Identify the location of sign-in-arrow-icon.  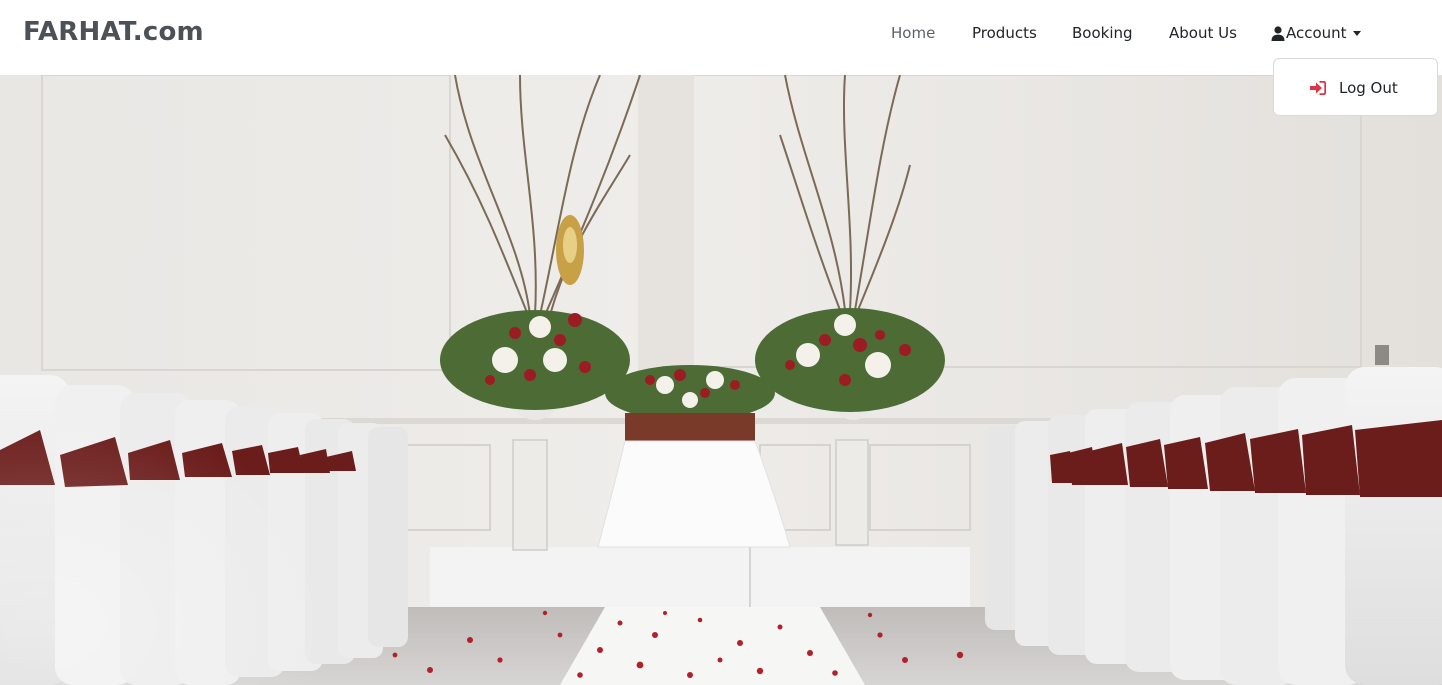
(1318, 88).